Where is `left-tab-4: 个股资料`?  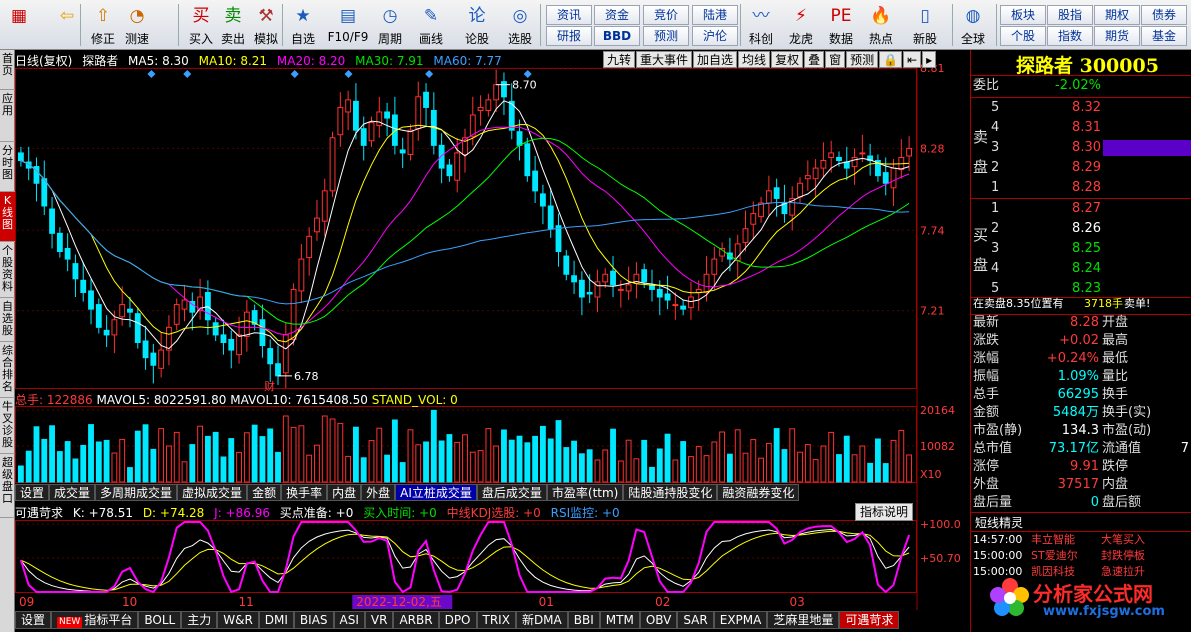 left-tab-4: 个股资料 is located at coordinates (7, 270).